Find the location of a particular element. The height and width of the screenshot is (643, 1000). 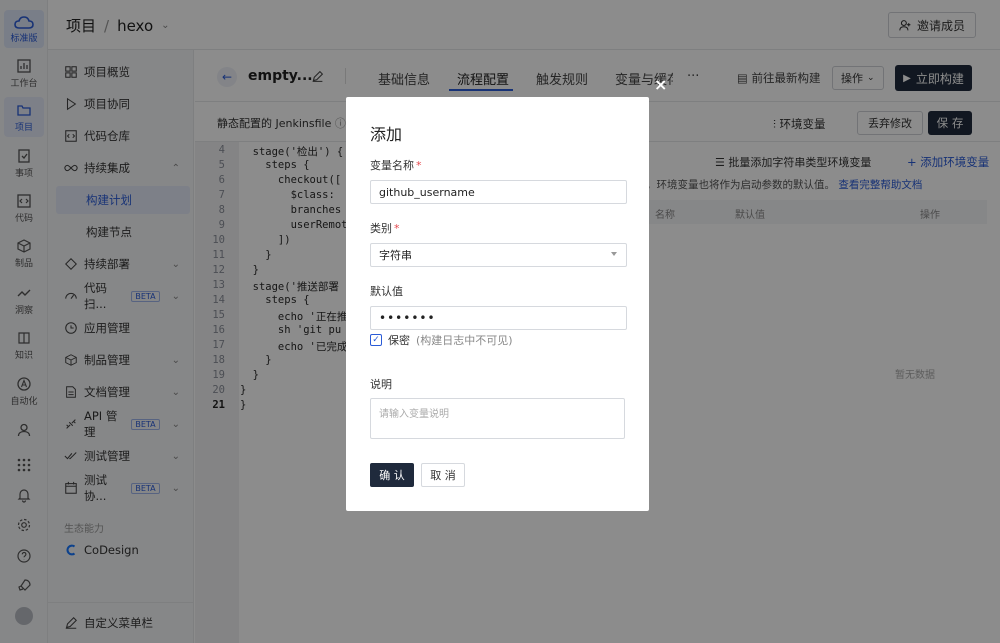

type-label-text: 类别 is located at coordinates (381, 228).